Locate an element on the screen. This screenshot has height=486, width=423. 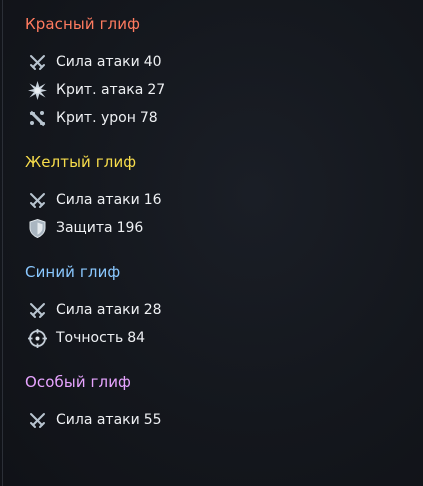
stat-value: 196 is located at coordinates (130, 228).